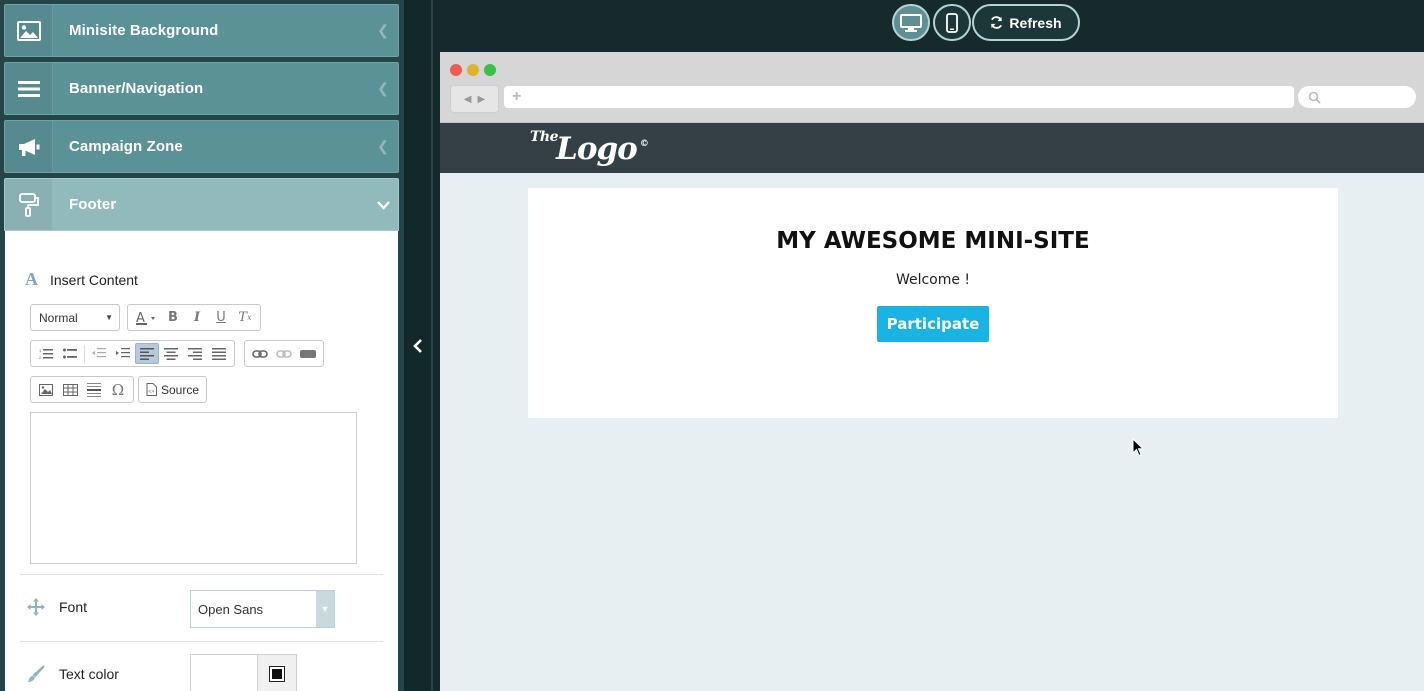 The image size is (1424, 691). Describe the element at coordinates (146, 317) in the screenshot. I see `text-color-button: A` at that location.